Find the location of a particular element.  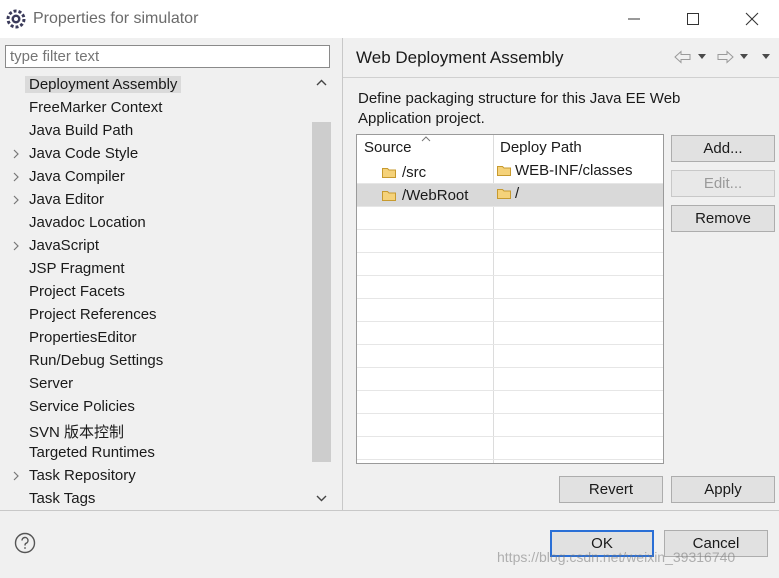

tree-item-label: Deployment Assembly is located at coordinates (103, 84).